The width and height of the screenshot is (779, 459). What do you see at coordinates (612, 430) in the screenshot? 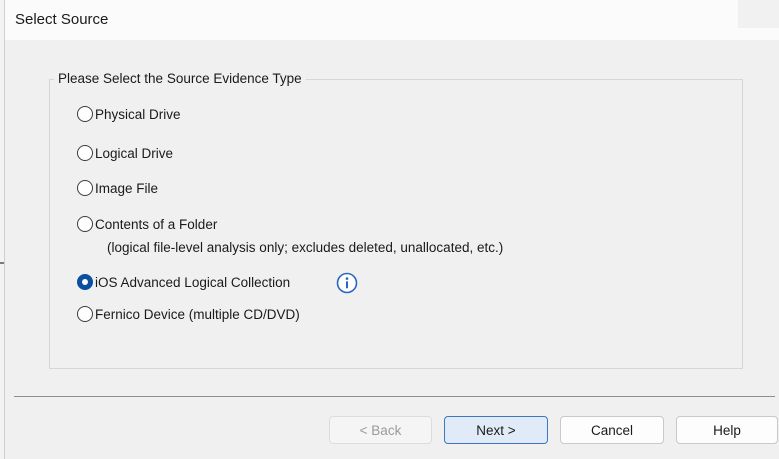
I see `cancel-button: Cancel` at bounding box center [612, 430].